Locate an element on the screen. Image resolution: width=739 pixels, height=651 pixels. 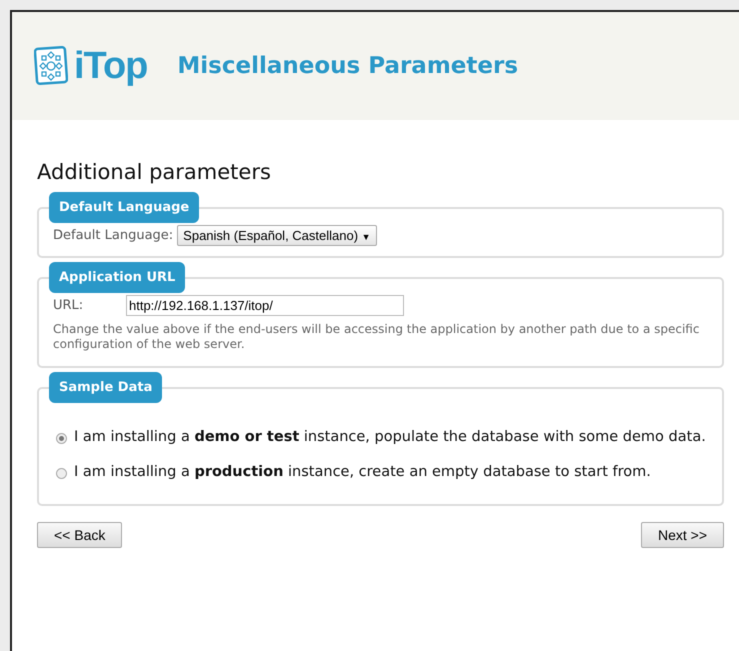
option-label: I am installing a production instance, create an empty database to start from. is located at coordinates (362, 473).